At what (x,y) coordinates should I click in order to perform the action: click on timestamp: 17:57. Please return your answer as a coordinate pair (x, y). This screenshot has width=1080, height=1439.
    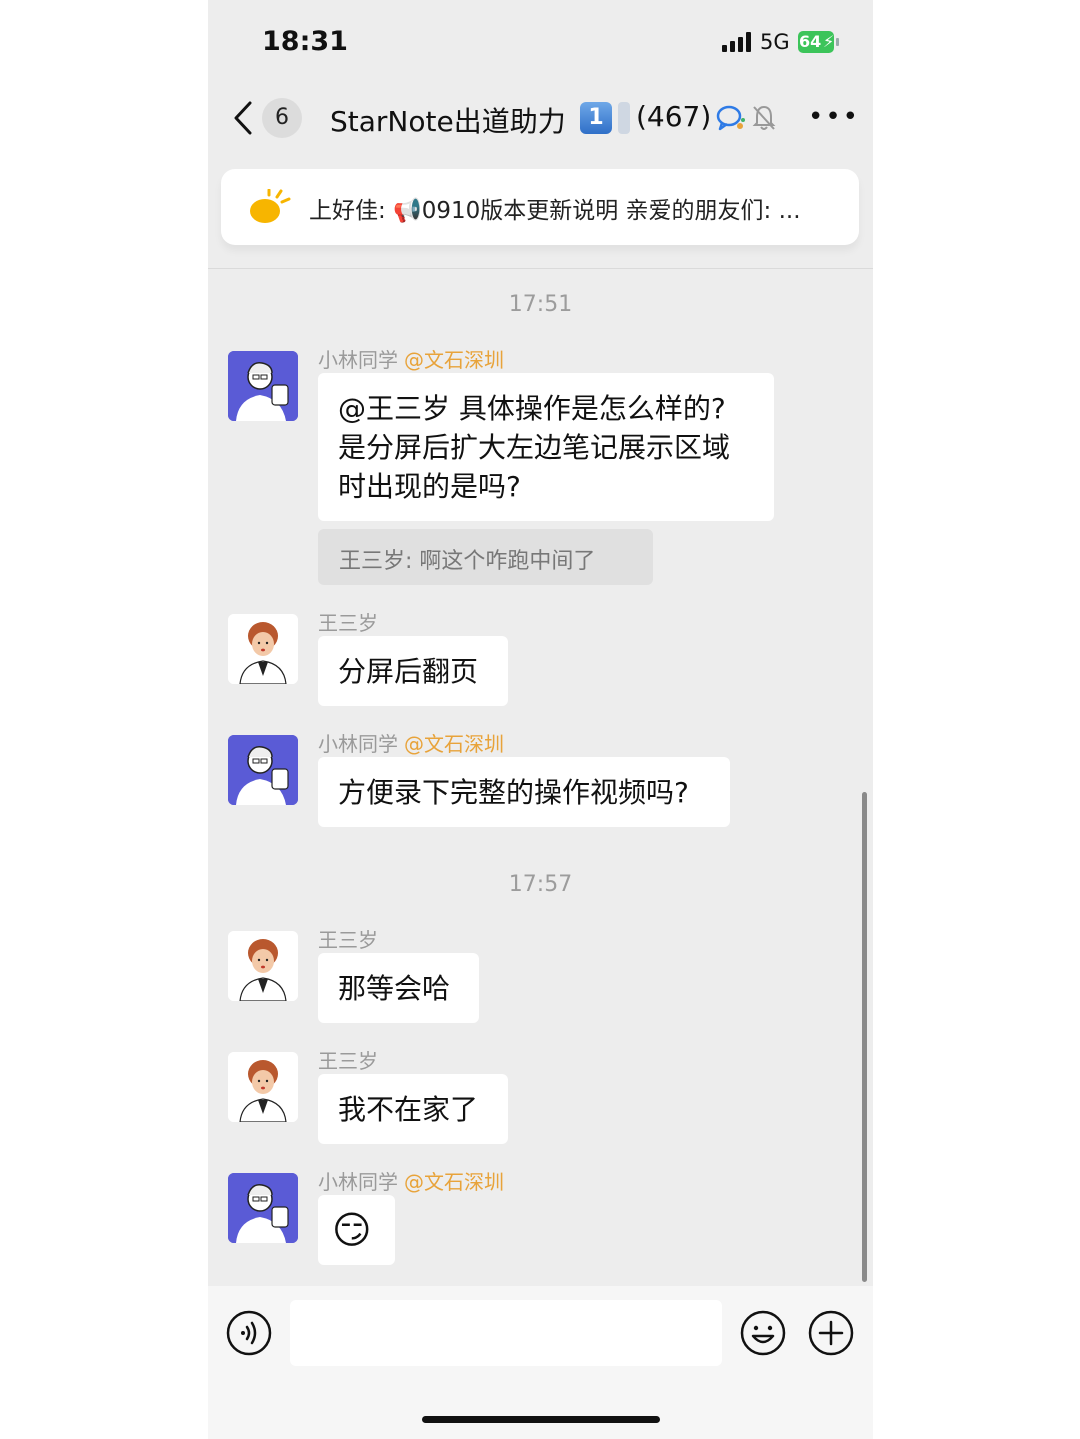
    Looking at the image, I should click on (540, 884).